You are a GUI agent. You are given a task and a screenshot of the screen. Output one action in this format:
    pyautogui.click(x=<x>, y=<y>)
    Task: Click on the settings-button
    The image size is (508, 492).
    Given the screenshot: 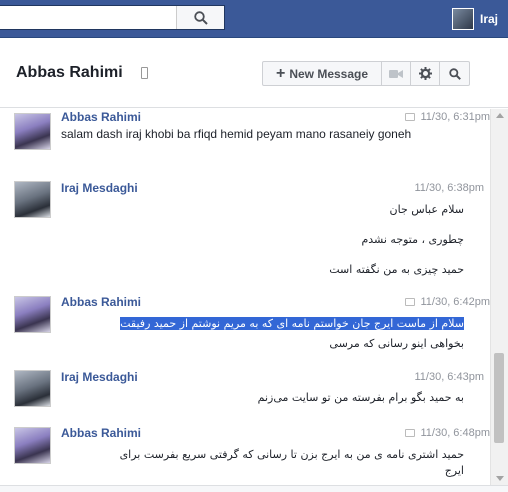 What is the action you would take?
    pyautogui.click(x=425, y=73)
    